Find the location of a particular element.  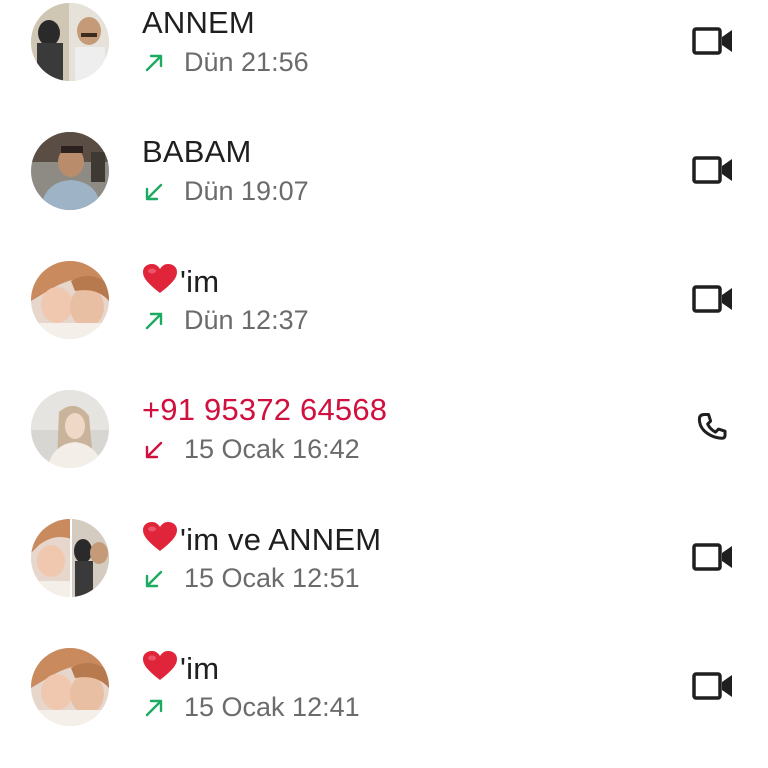

phone-call-icon is located at coordinates (712, 426).